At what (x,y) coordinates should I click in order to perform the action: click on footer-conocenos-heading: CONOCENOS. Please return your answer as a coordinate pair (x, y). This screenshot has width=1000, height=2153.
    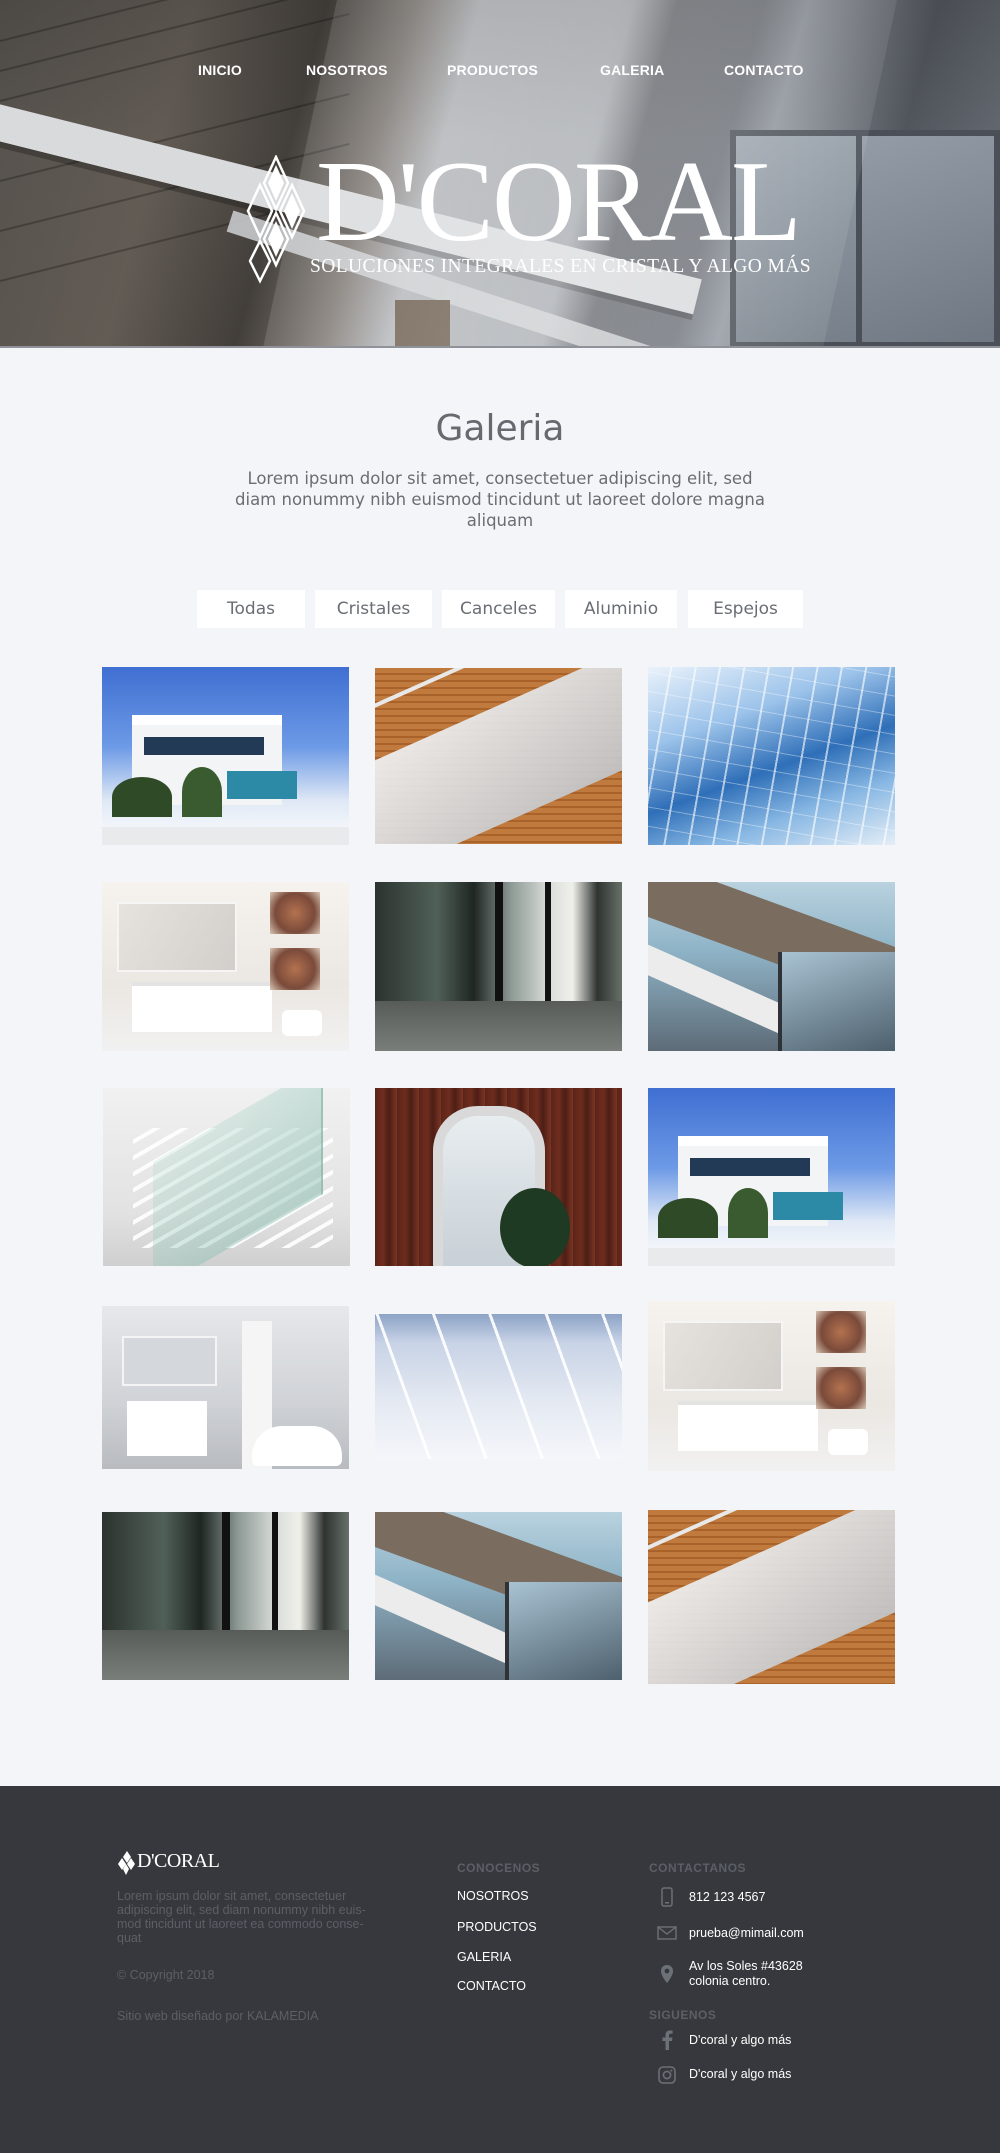
    Looking at the image, I should click on (499, 1868).